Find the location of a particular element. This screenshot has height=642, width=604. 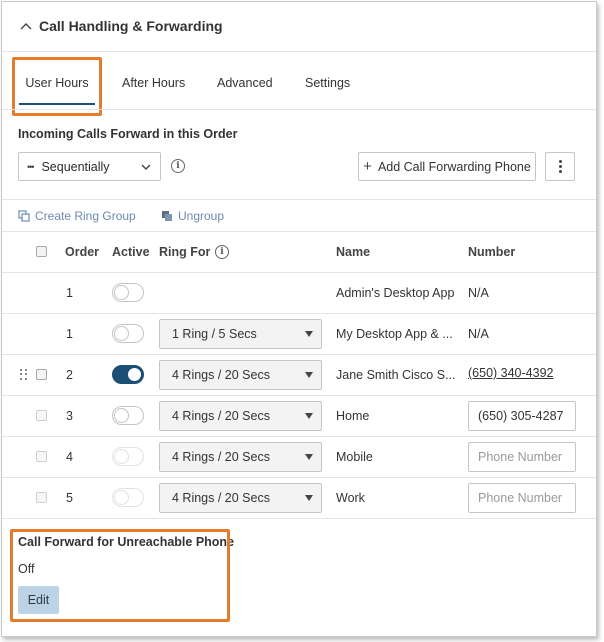

tabs-divider is located at coordinates (299, 109).